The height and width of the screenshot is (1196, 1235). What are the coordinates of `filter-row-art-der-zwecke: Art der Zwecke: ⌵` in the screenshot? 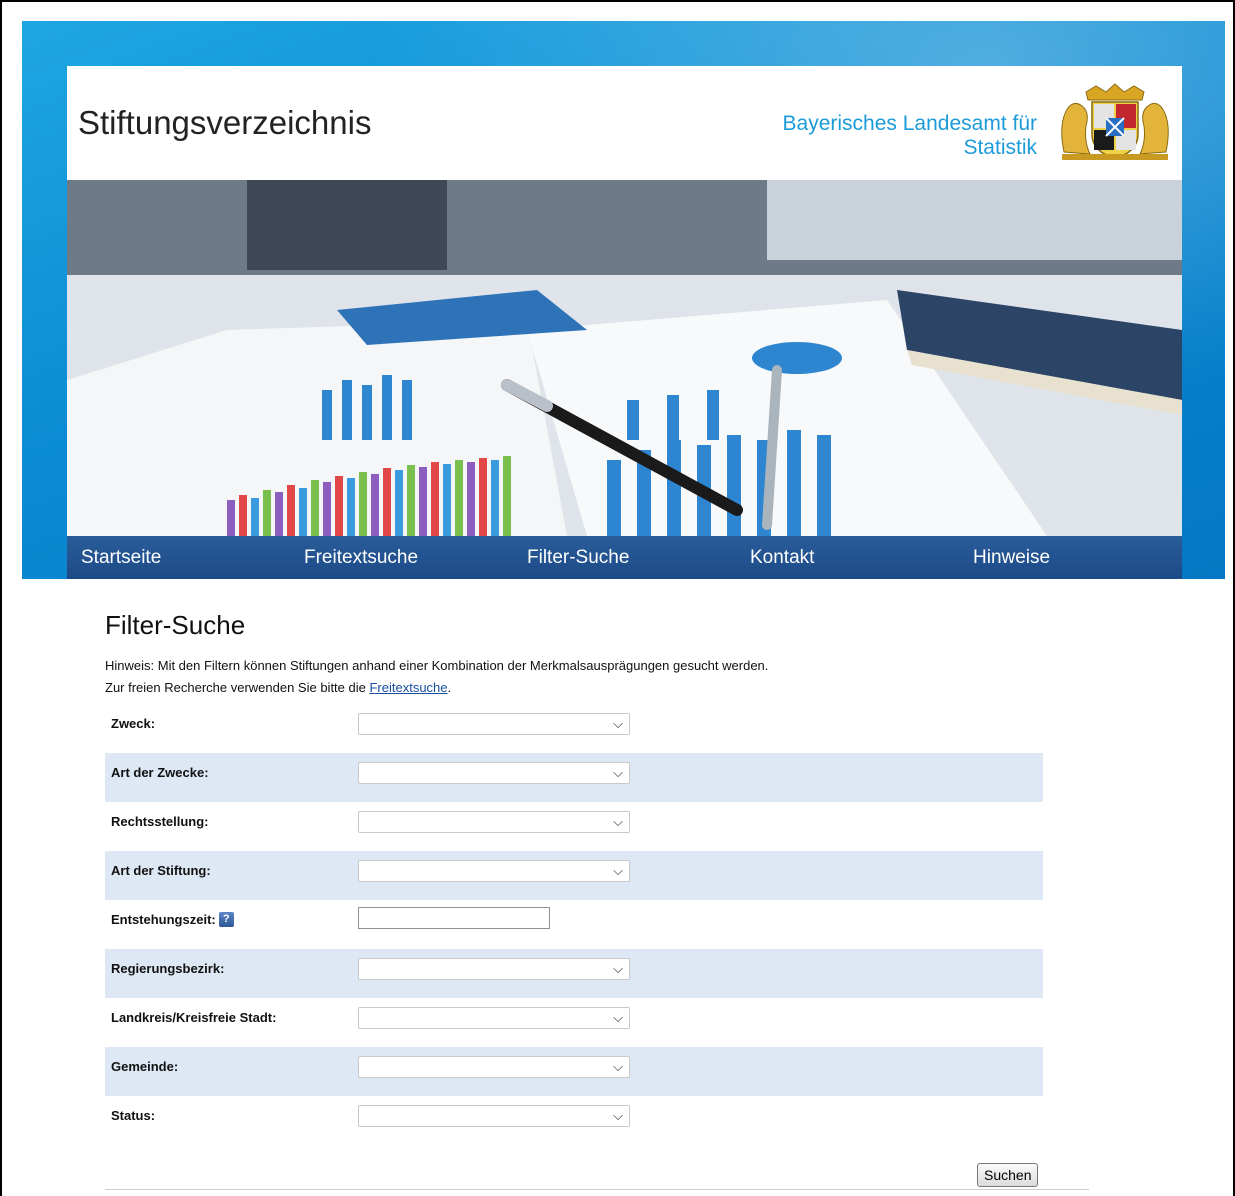 It's located at (574, 777).